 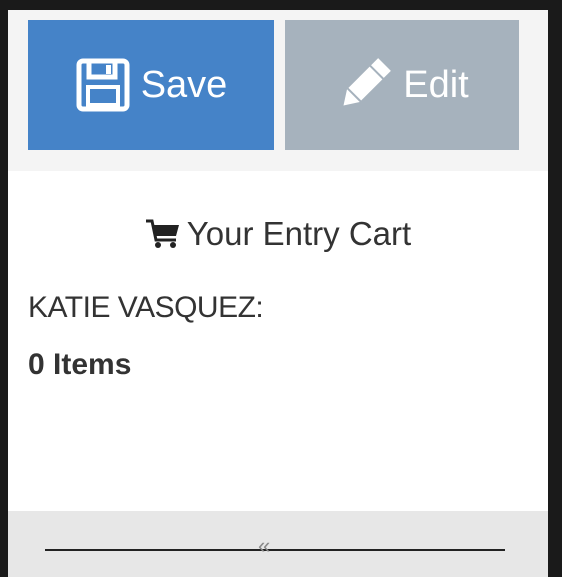 What do you see at coordinates (278, 544) in the screenshot?
I see `panel-footer: «` at bounding box center [278, 544].